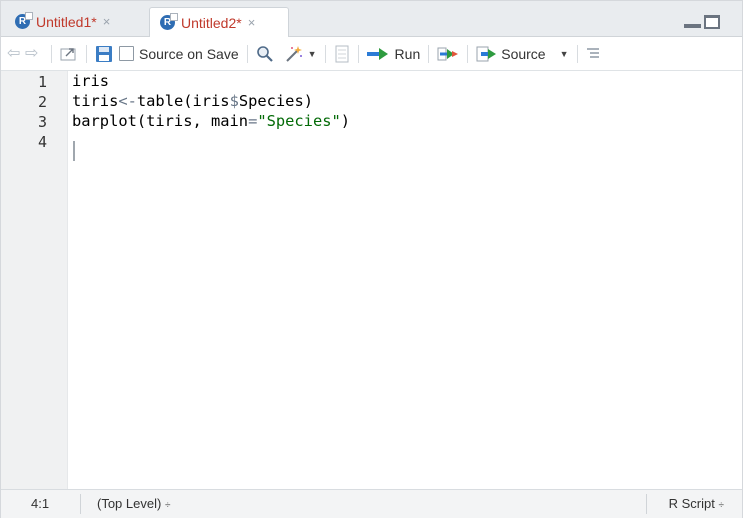 Image resolution: width=743 pixels, height=518 pixels. What do you see at coordinates (523, 53) in the screenshot?
I see `source-label: Source` at bounding box center [523, 53].